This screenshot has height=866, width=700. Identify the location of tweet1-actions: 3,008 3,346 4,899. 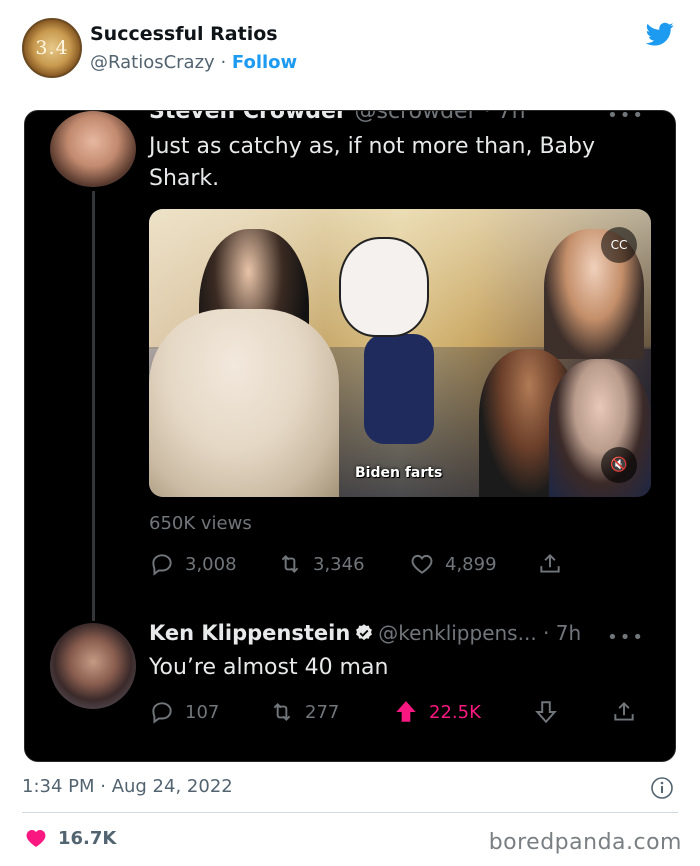
(399, 567).